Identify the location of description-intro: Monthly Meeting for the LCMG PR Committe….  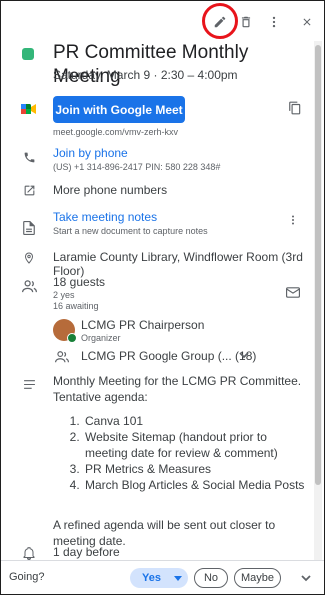
(177, 389).